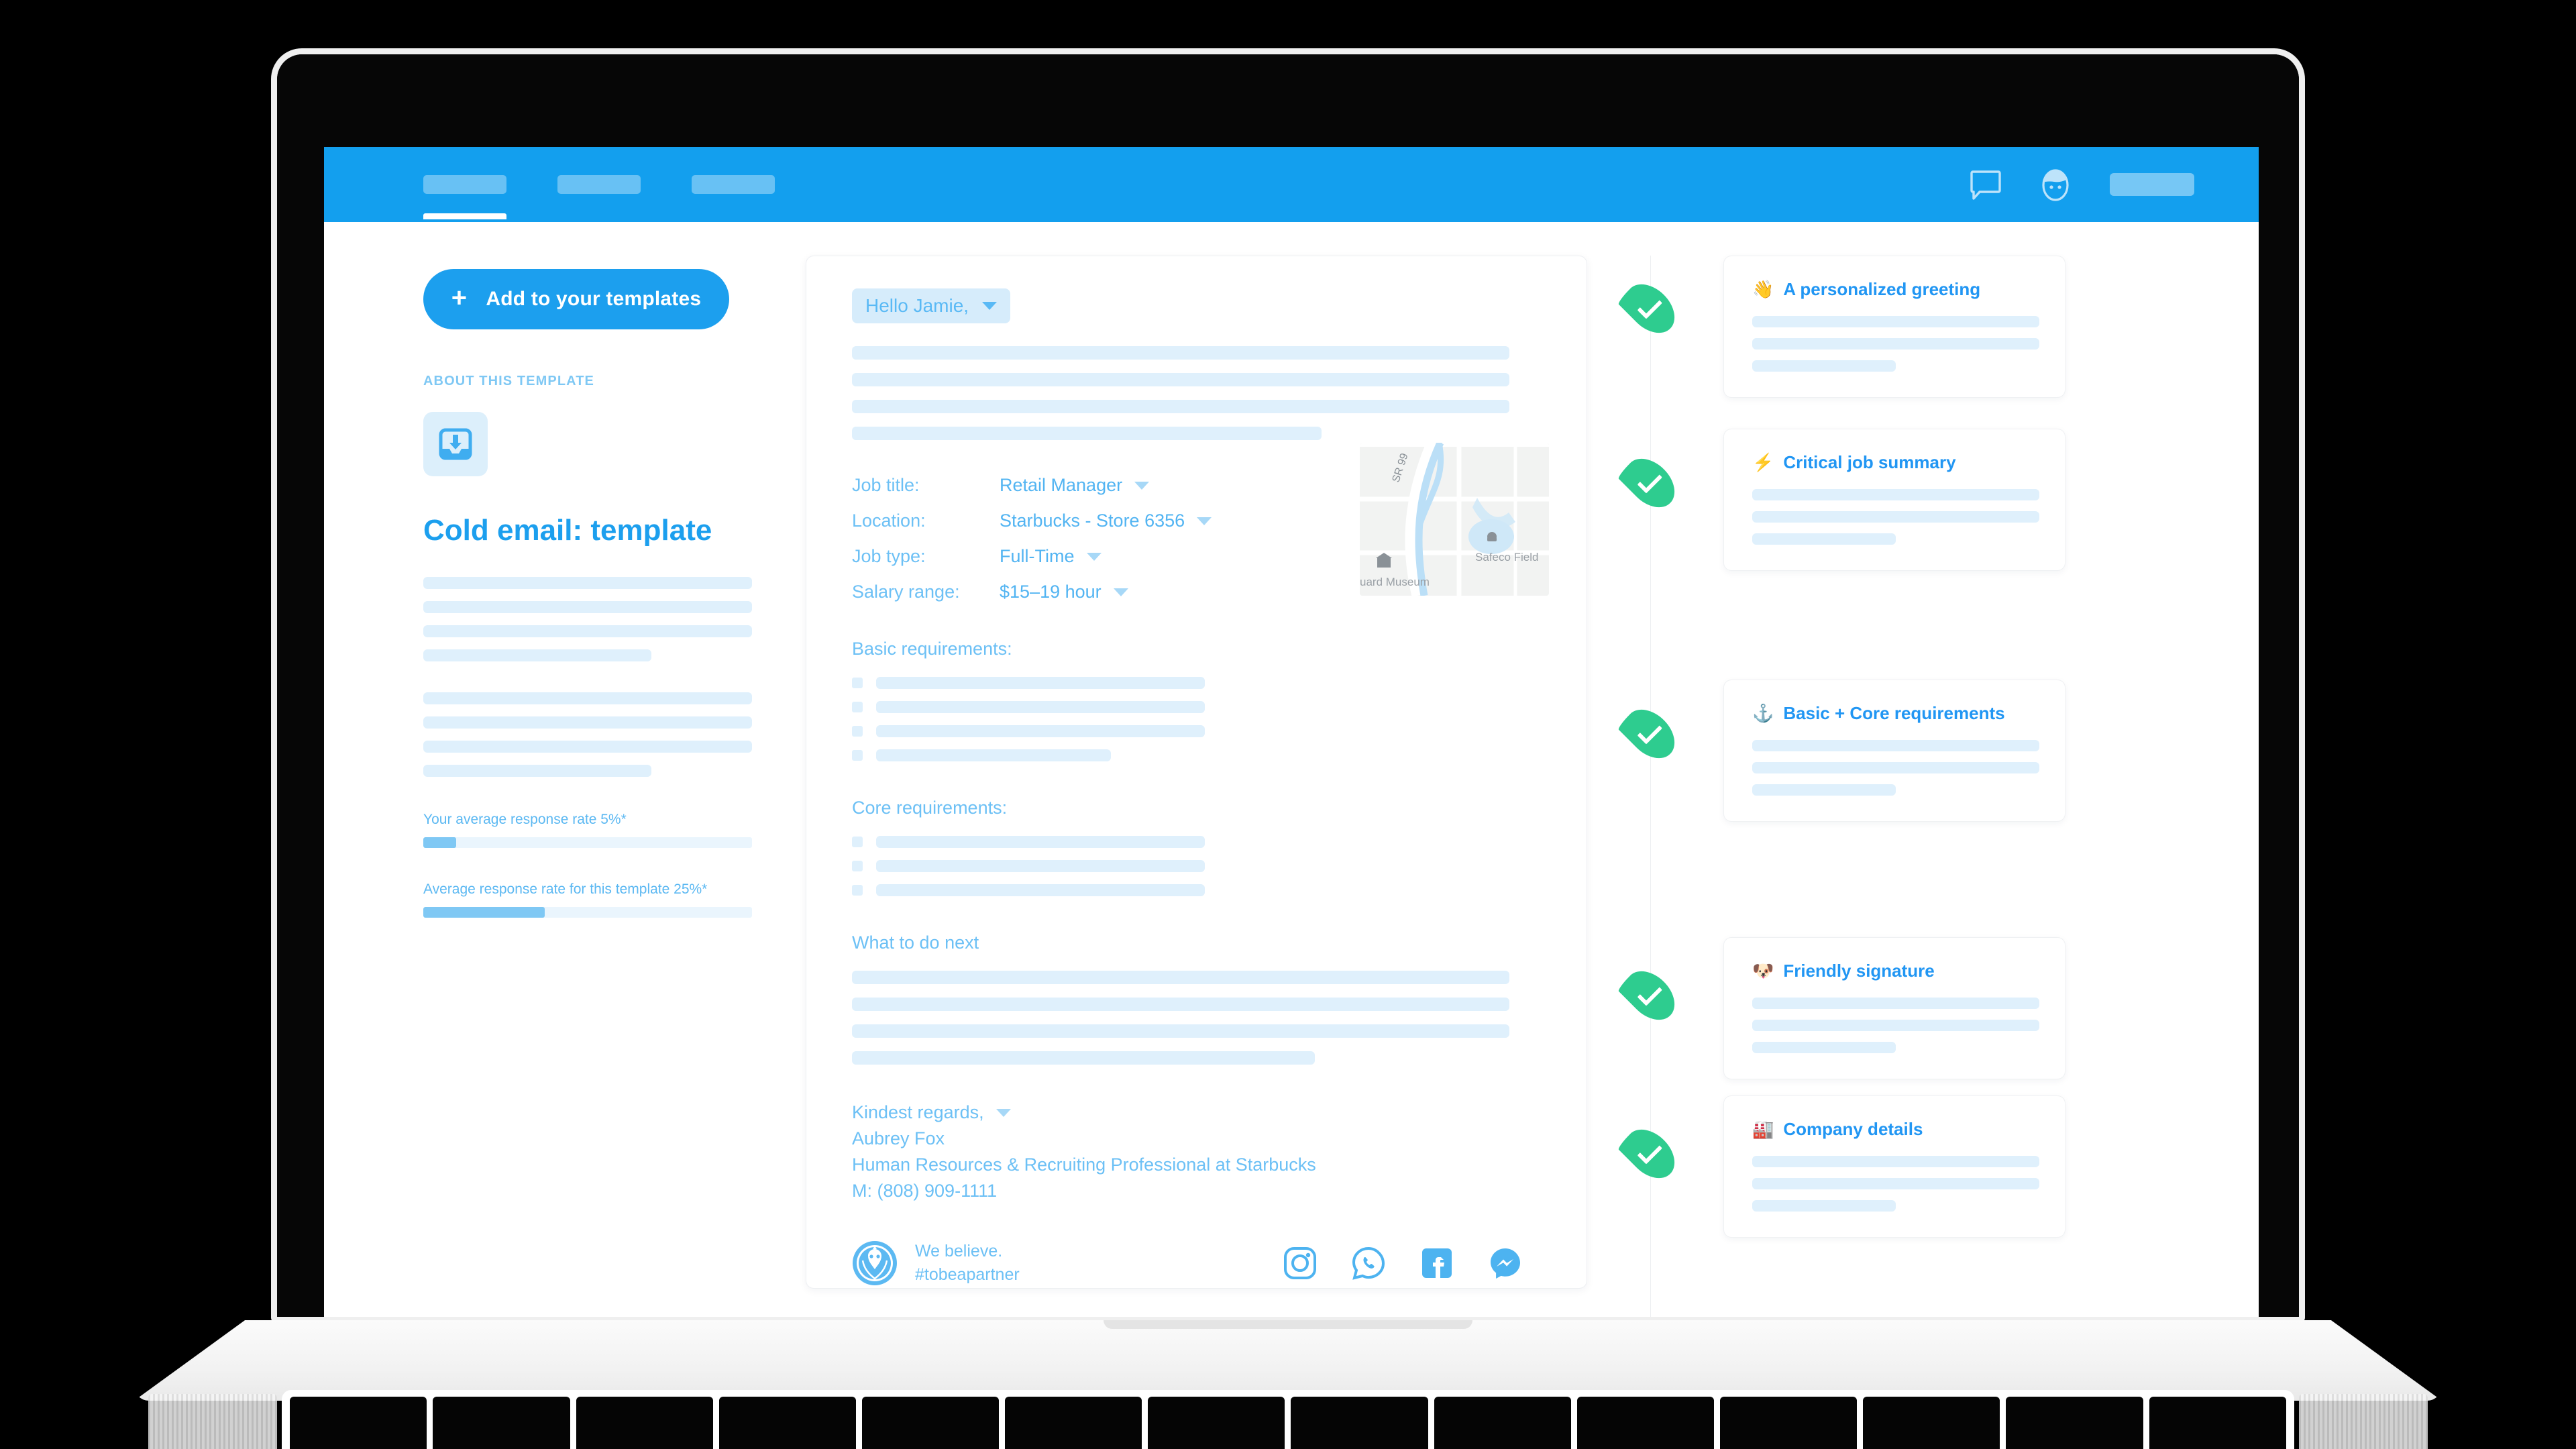 This screenshot has width=2576, height=1449. Describe the element at coordinates (1395, 582) in the screenshot. I see `svg-text: uard Museum` at that location.